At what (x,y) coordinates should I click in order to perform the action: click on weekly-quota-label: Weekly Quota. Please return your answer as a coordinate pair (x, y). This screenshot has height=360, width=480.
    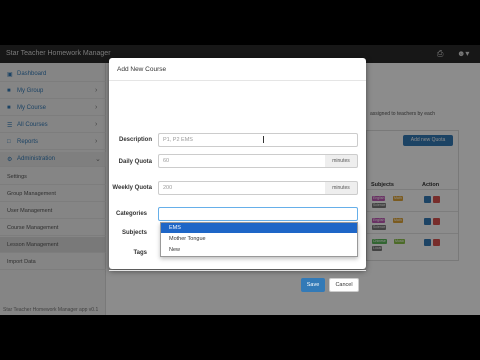
    Looking at the image, I should click on (132, 188).